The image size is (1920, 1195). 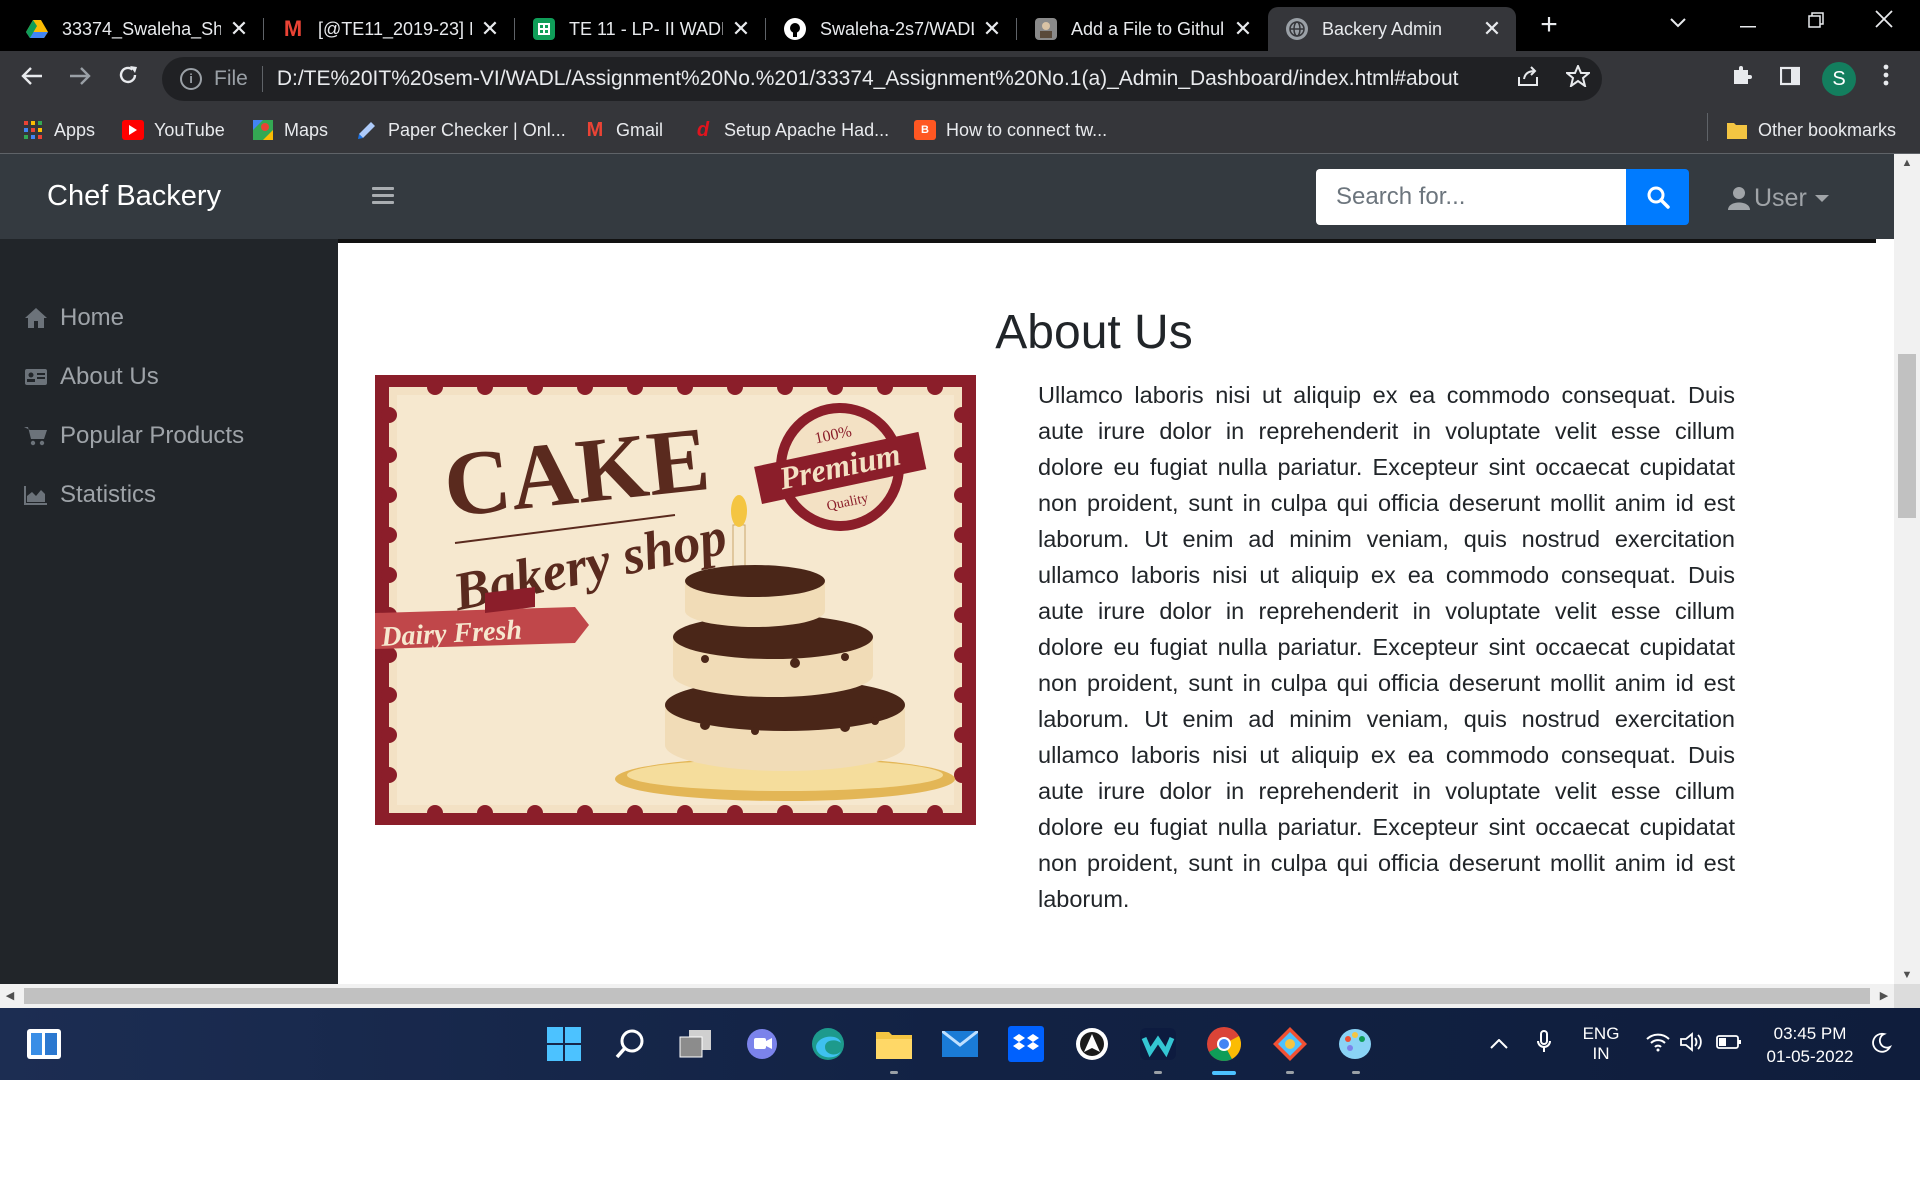 I want to click on menu-button, so click(x=1886, y=79).